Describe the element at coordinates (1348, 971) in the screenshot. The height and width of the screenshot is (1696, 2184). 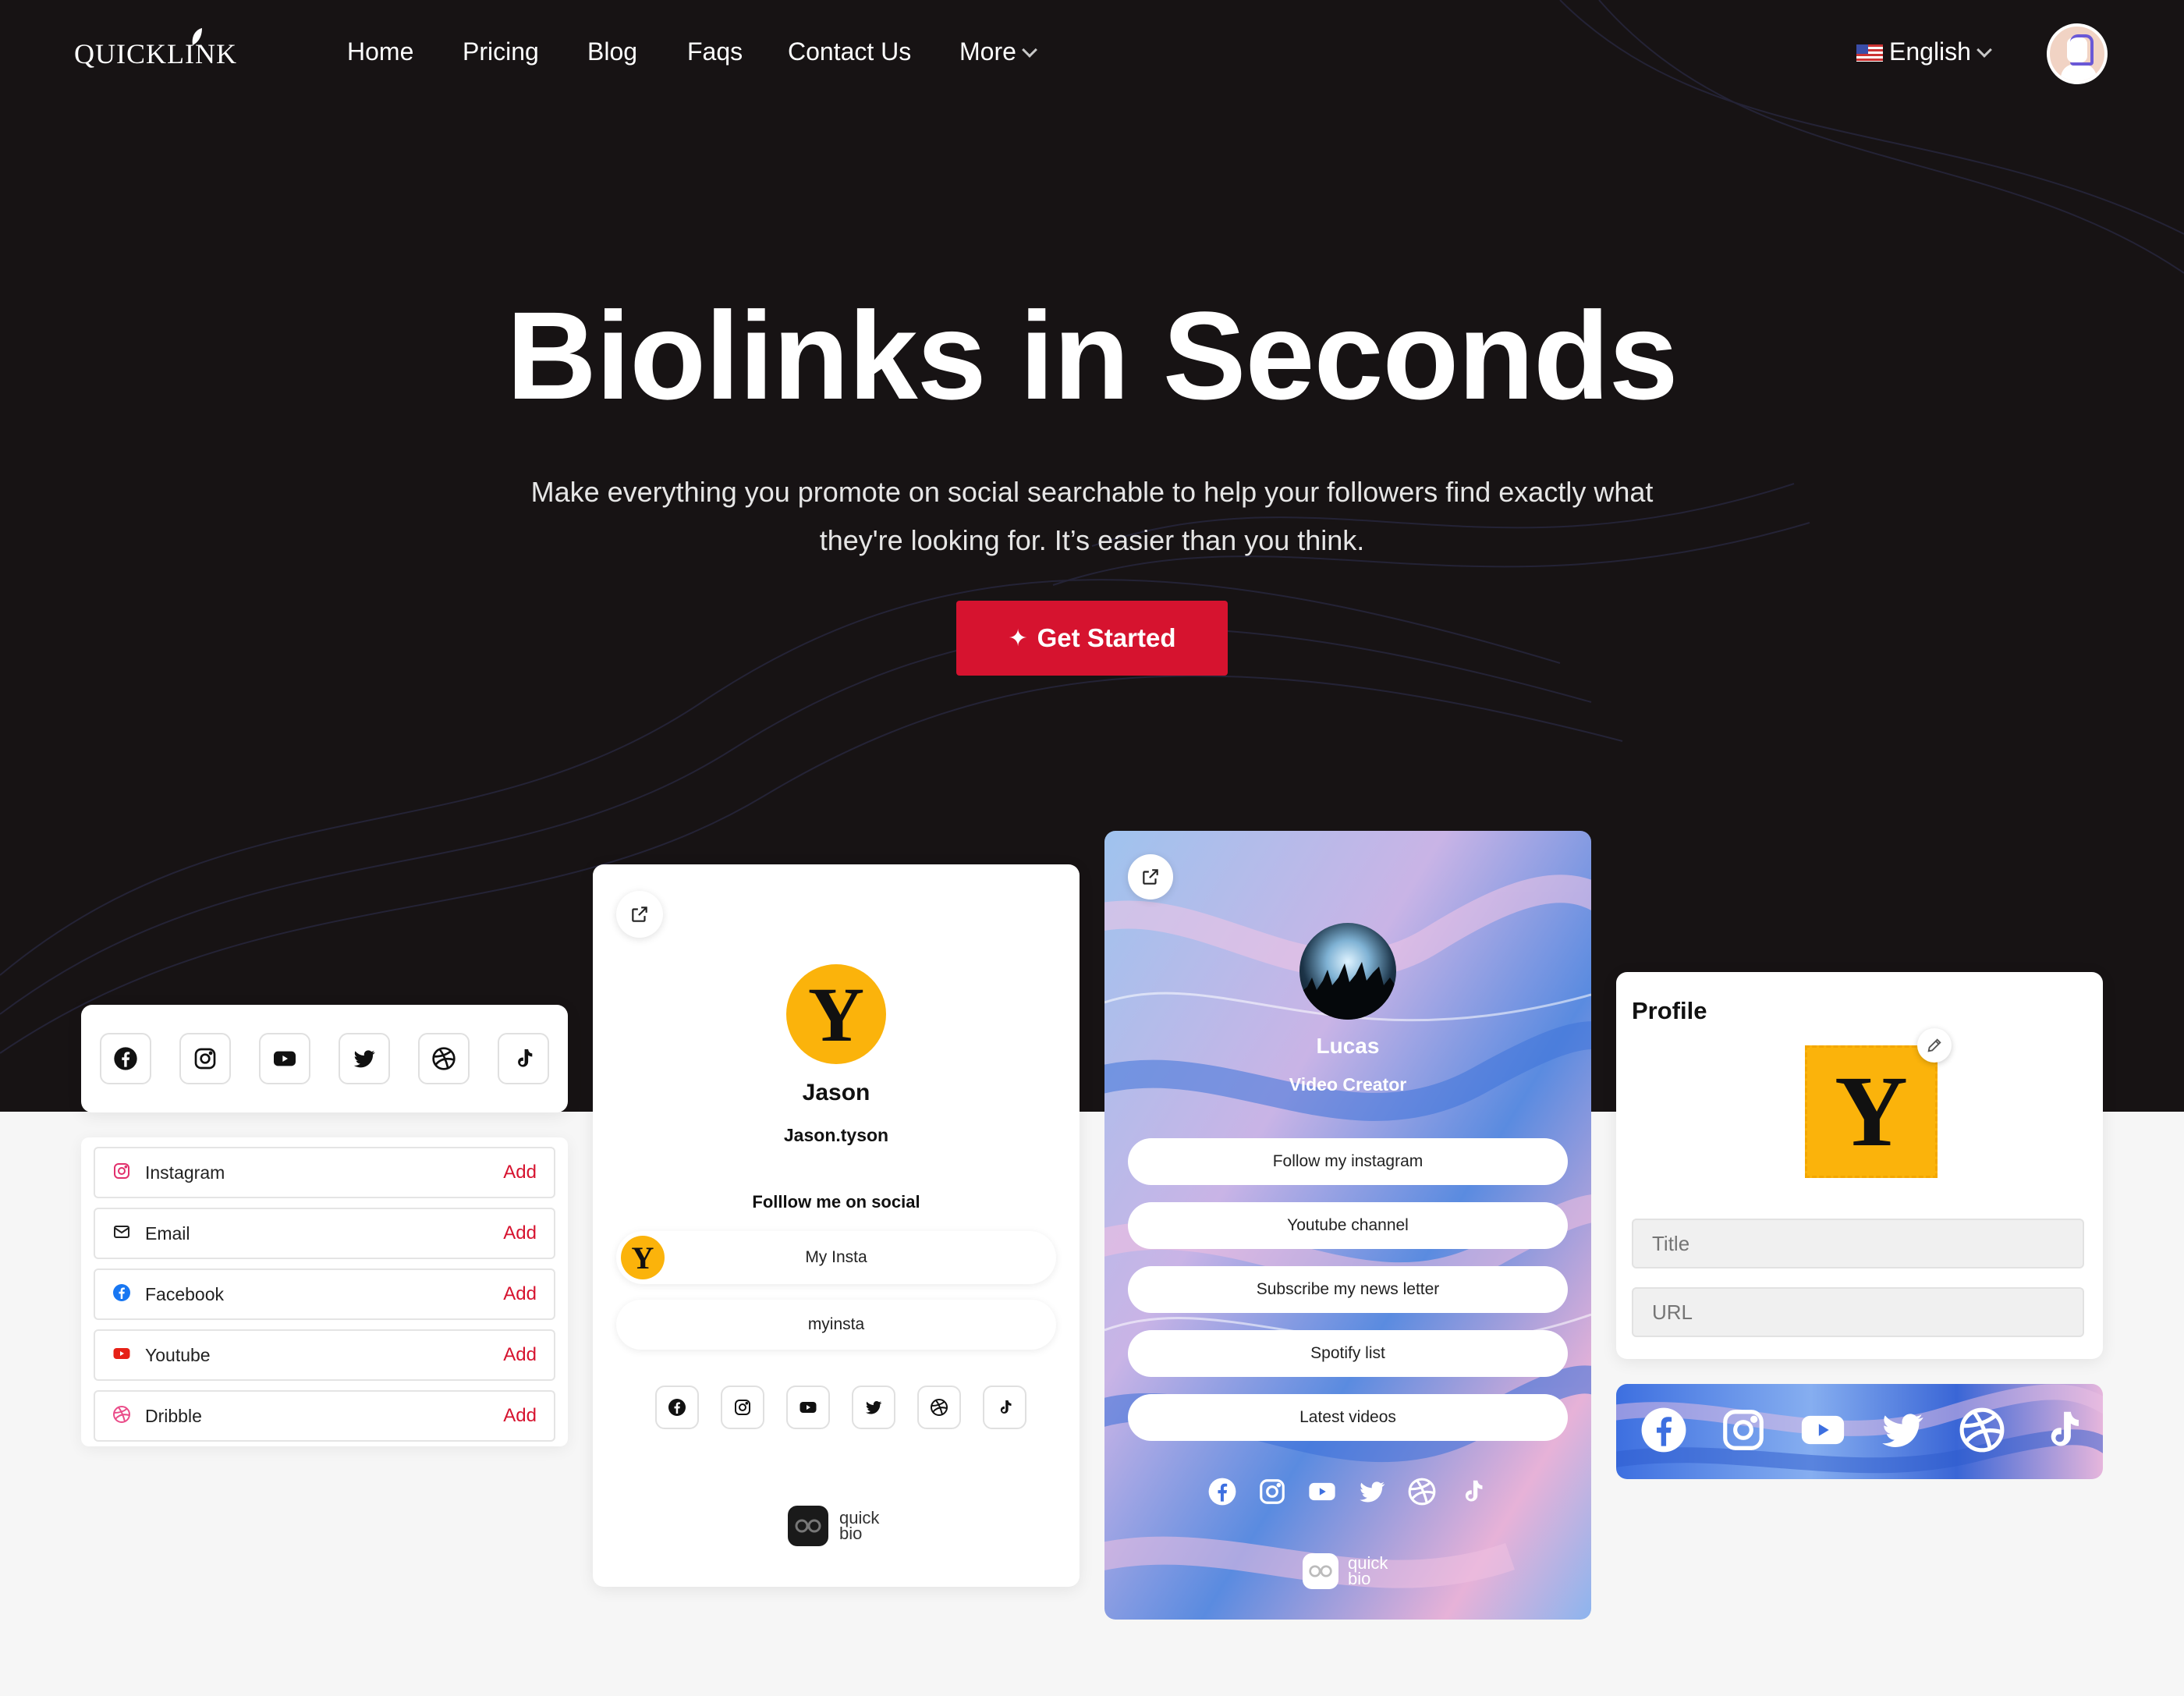
I see `lucas-avatar` at that location.